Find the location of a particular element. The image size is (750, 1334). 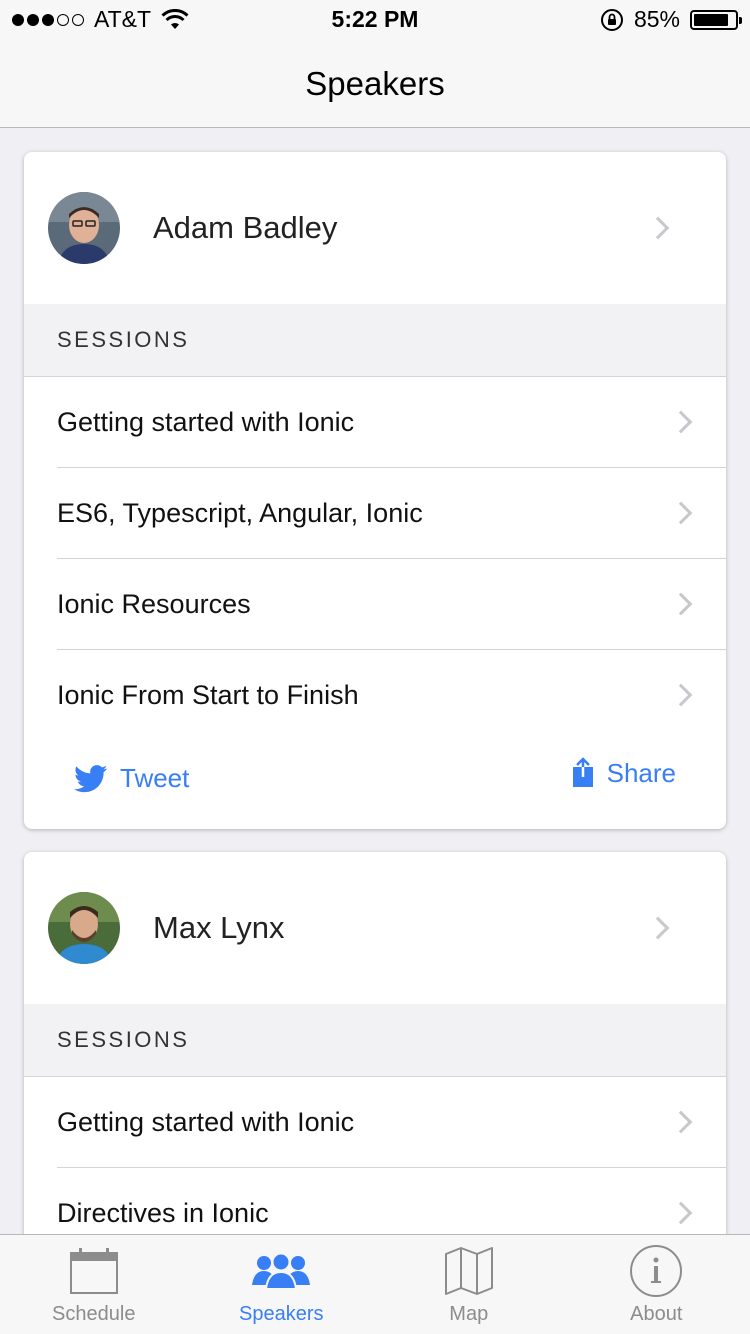

status-right: 85% is located at coordinates (671, 19).